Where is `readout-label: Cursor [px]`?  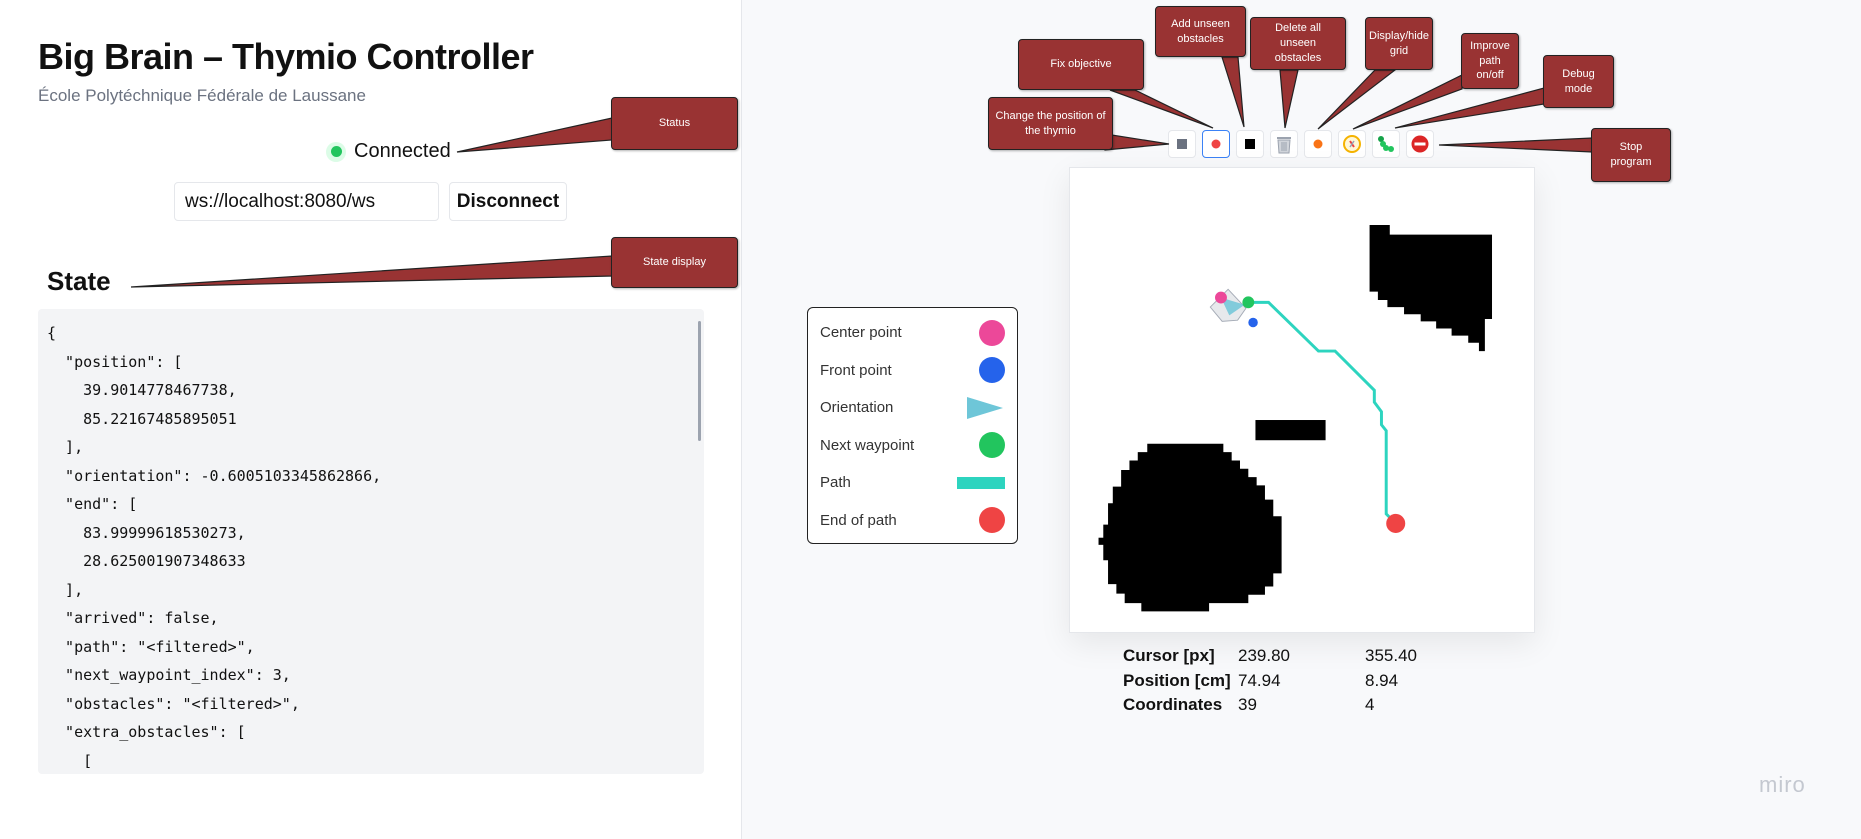 readout-label: Cursor [px] is located at coordinates (1169, 656).